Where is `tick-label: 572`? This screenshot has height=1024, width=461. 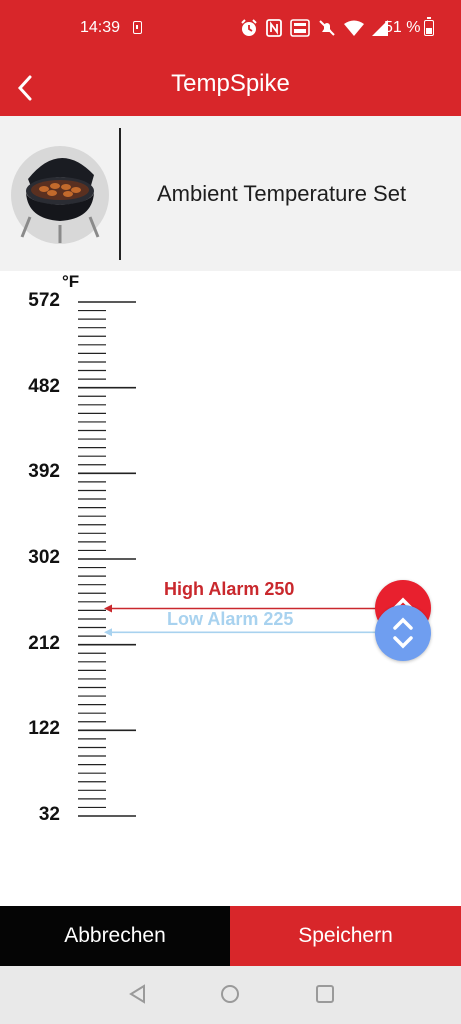 tick-label: 572 is located at coordinates (44, 300).